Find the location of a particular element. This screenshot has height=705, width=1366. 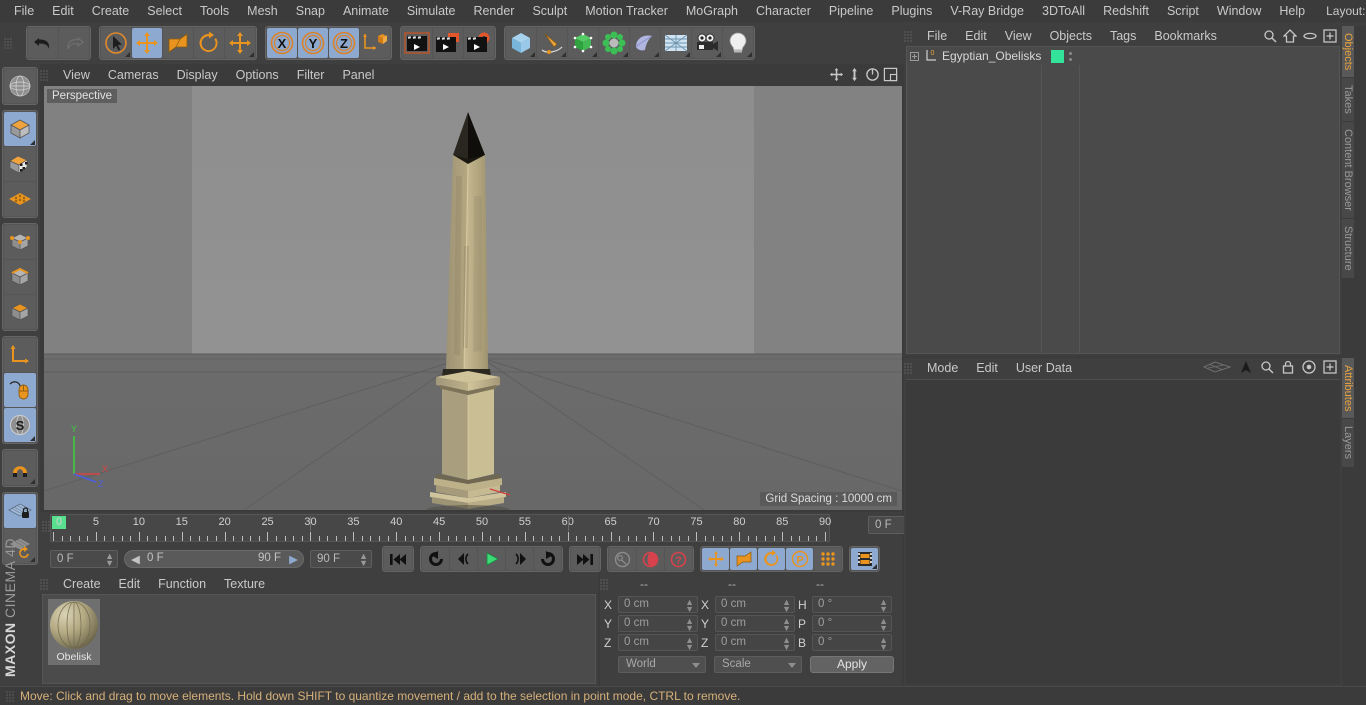

parameter-key-icon: P is located at coordinates (799, 559).